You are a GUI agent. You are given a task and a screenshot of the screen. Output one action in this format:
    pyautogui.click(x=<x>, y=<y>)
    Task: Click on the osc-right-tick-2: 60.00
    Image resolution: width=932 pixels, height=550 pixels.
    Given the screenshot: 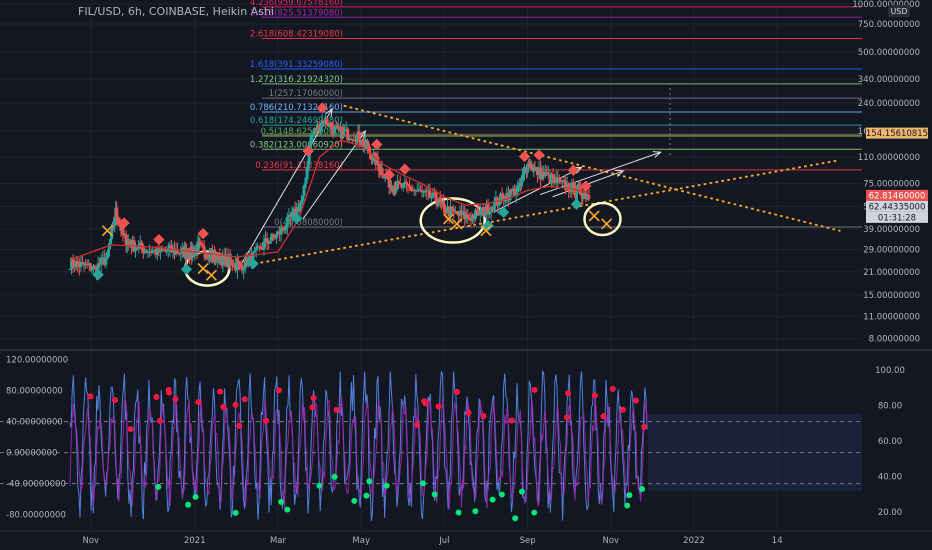 What is the action you would take?
    pyautogui.click(x=890, y=442)
    